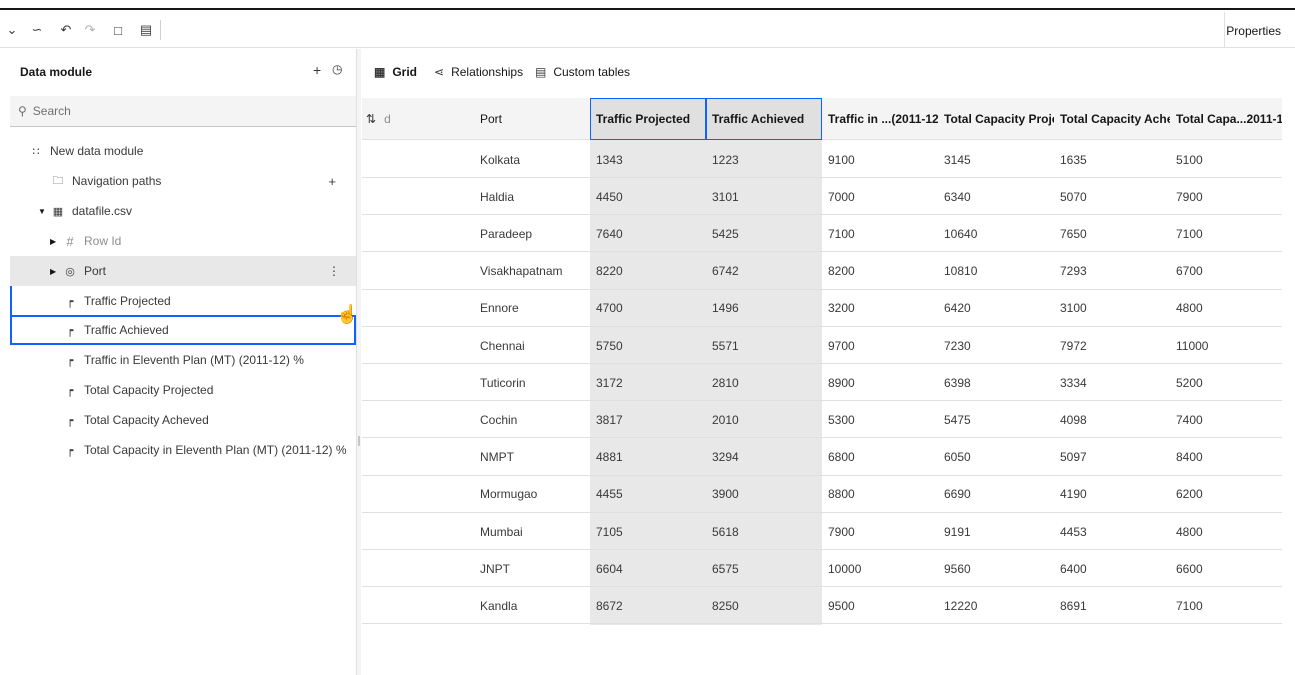 This screenshot has width=1295, height=675. Describe the element at coordinates (183, 390) in the screenshot. I see `tree-item-total-capacity-projected: ┍ Total Capacity Projected` at that location.